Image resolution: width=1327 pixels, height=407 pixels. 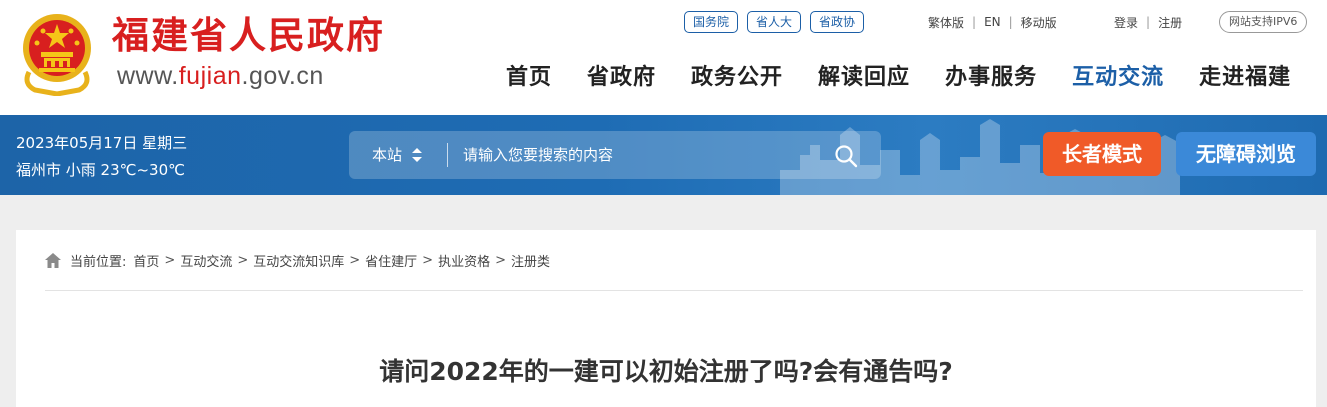 I want to click on breadcrumb-knowledge-base: 互动交流知识库, so click(x=298, y=260).